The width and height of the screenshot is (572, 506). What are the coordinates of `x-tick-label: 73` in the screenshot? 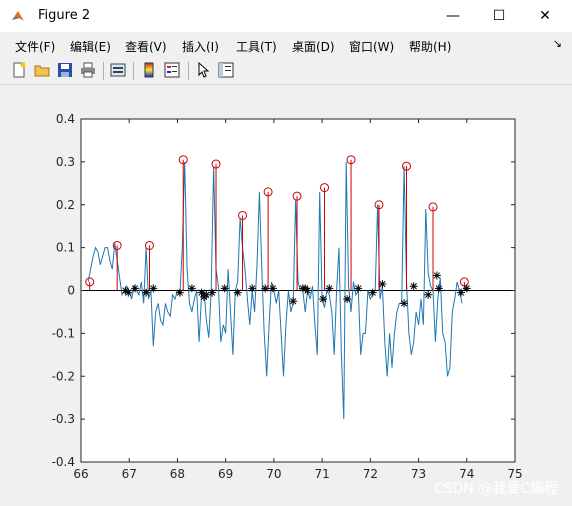 It's located at (418, 474).